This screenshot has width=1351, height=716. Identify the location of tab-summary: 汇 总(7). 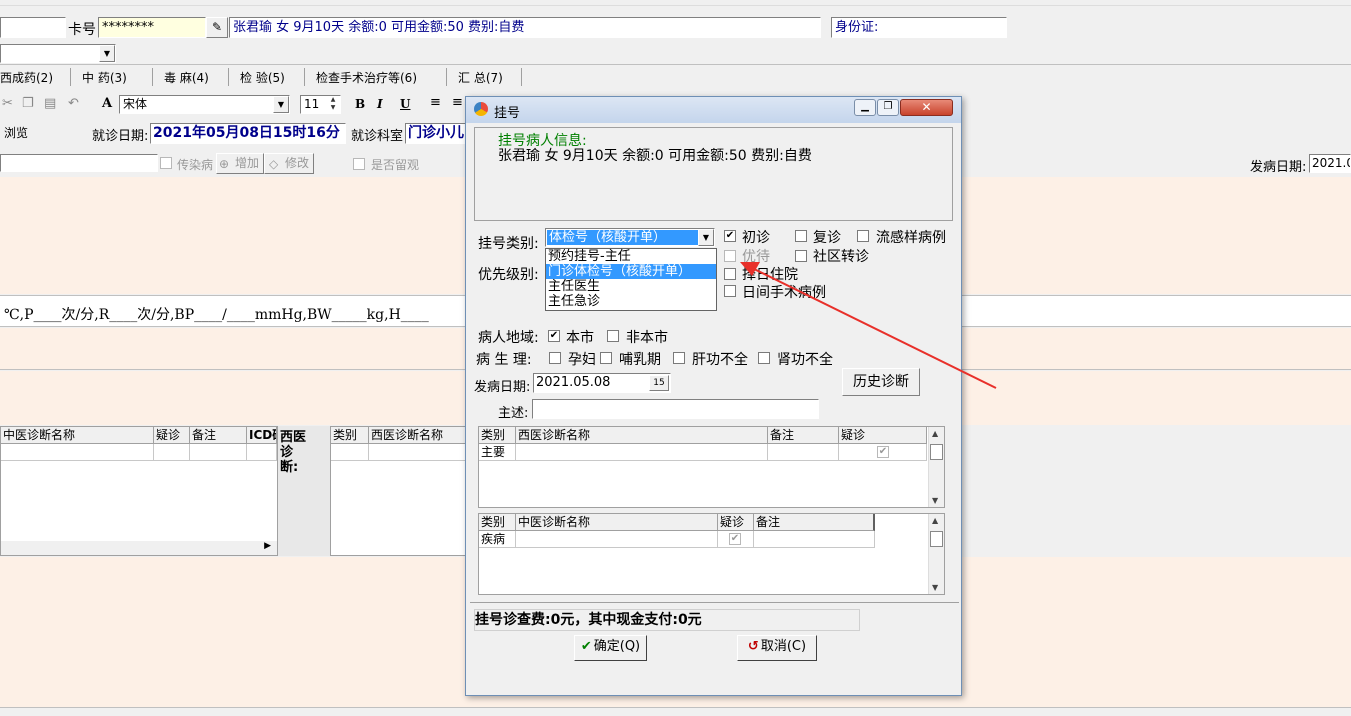
(480, 77).